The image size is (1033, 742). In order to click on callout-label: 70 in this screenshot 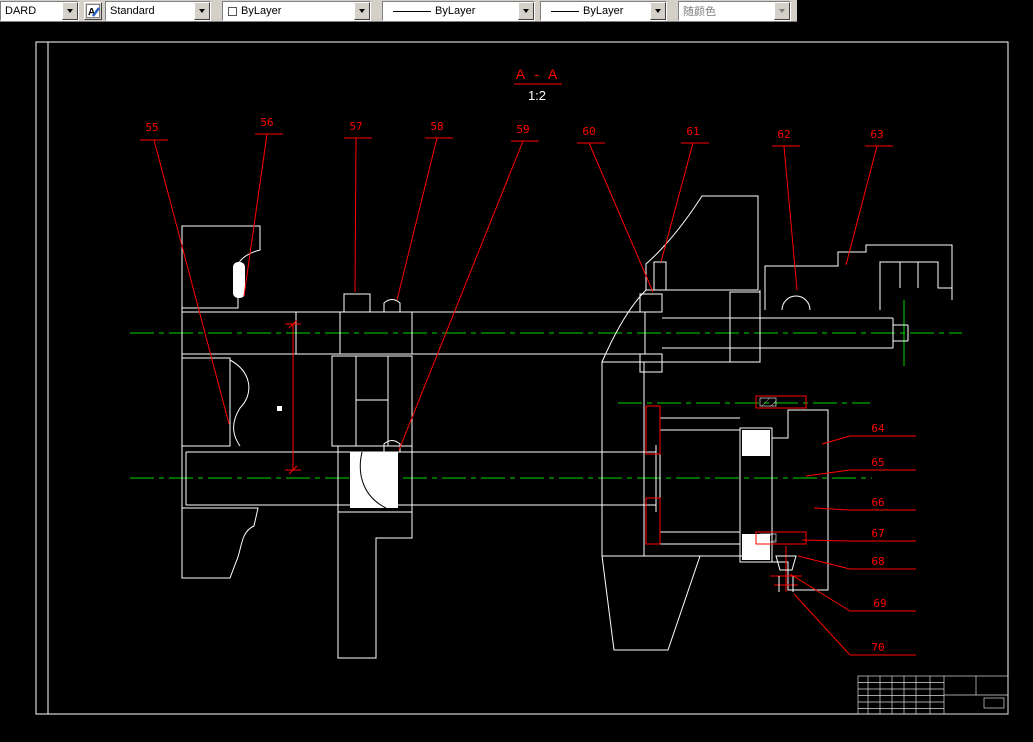, I will do `click(877, 647)`.